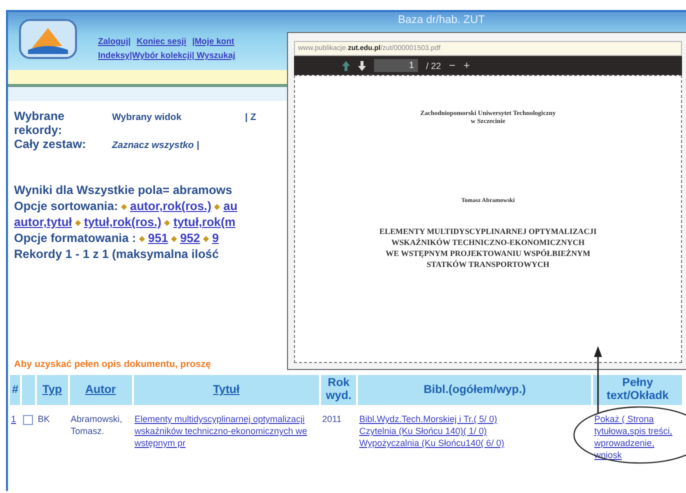 This screenshot has width=686, height=493. I want to click on title-link: Elementy multidyscyplinarnej optymalizacji wskaźników techniczno-ekonomicznych we wstępnym pr, so click(226, 431).